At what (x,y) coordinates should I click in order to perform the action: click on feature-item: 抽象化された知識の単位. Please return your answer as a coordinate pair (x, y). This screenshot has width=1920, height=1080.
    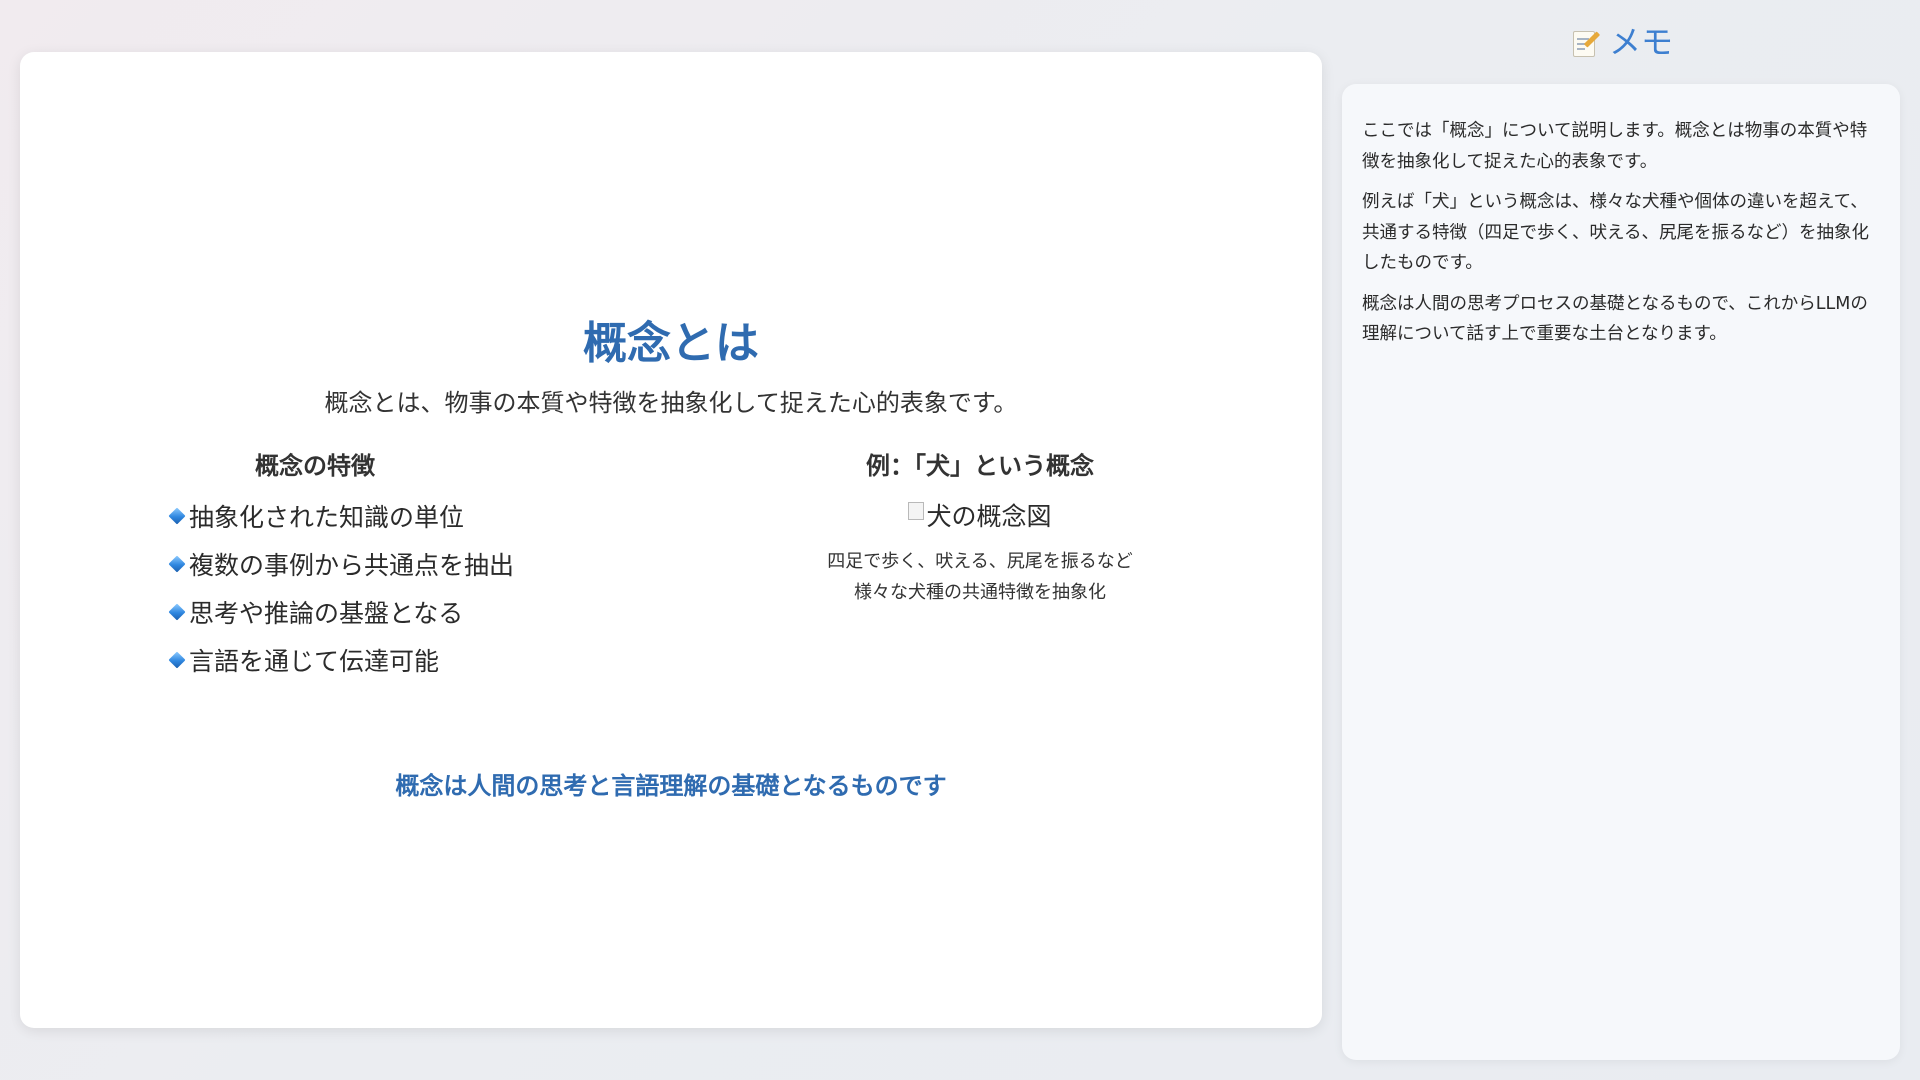
    Looking at the image, I should click on (400, 516).